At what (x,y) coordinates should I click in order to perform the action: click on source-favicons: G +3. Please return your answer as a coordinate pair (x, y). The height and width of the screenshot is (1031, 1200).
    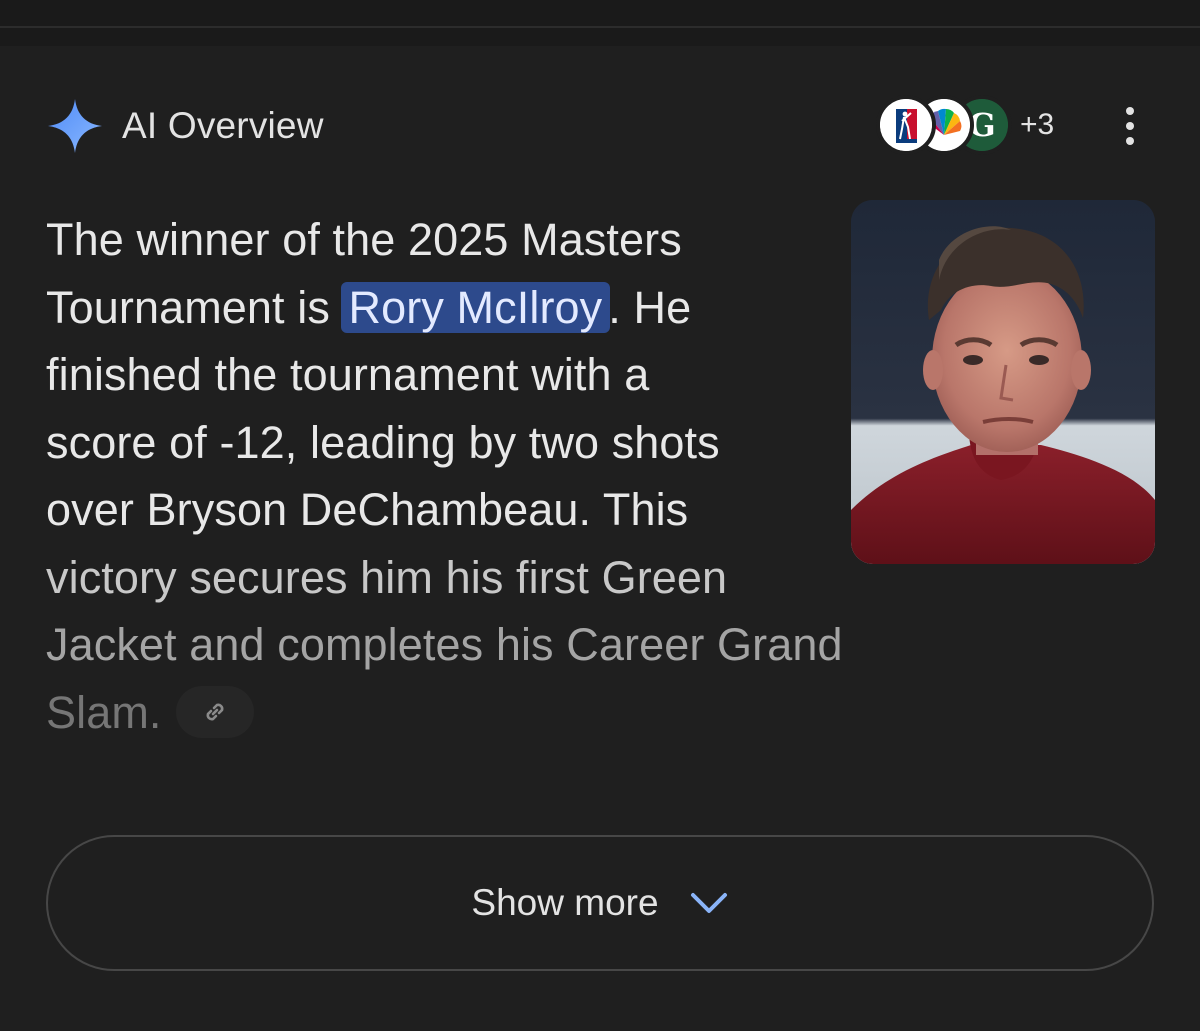
    Looking at the image, I should click on (965, 125).